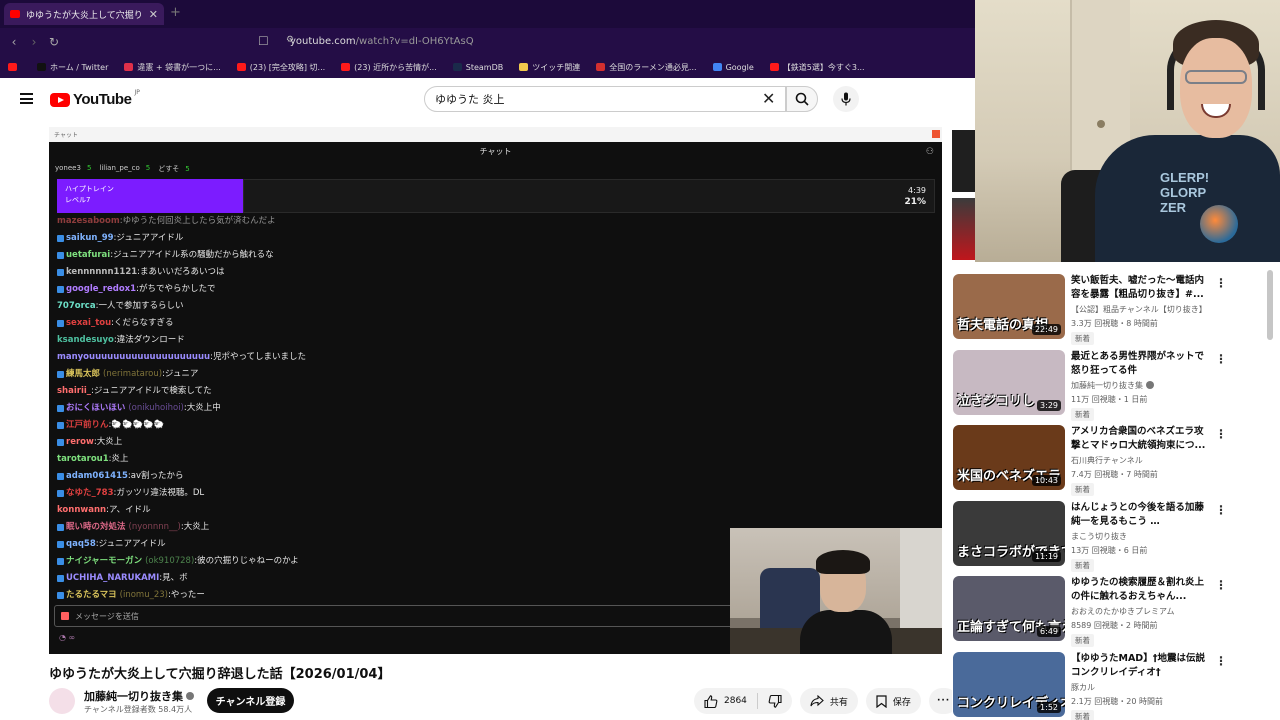  I want to click on bookmark-item: ツイッチ関連, so click(549, 67).